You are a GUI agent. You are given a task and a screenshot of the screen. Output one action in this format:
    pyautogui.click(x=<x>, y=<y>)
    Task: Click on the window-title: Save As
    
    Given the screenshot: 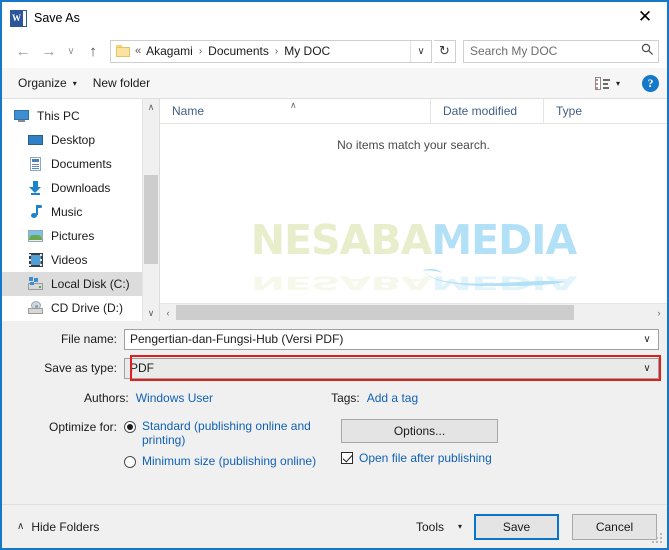 What is the action you would take?
    pyautogui.click(x=57, y=18)
    